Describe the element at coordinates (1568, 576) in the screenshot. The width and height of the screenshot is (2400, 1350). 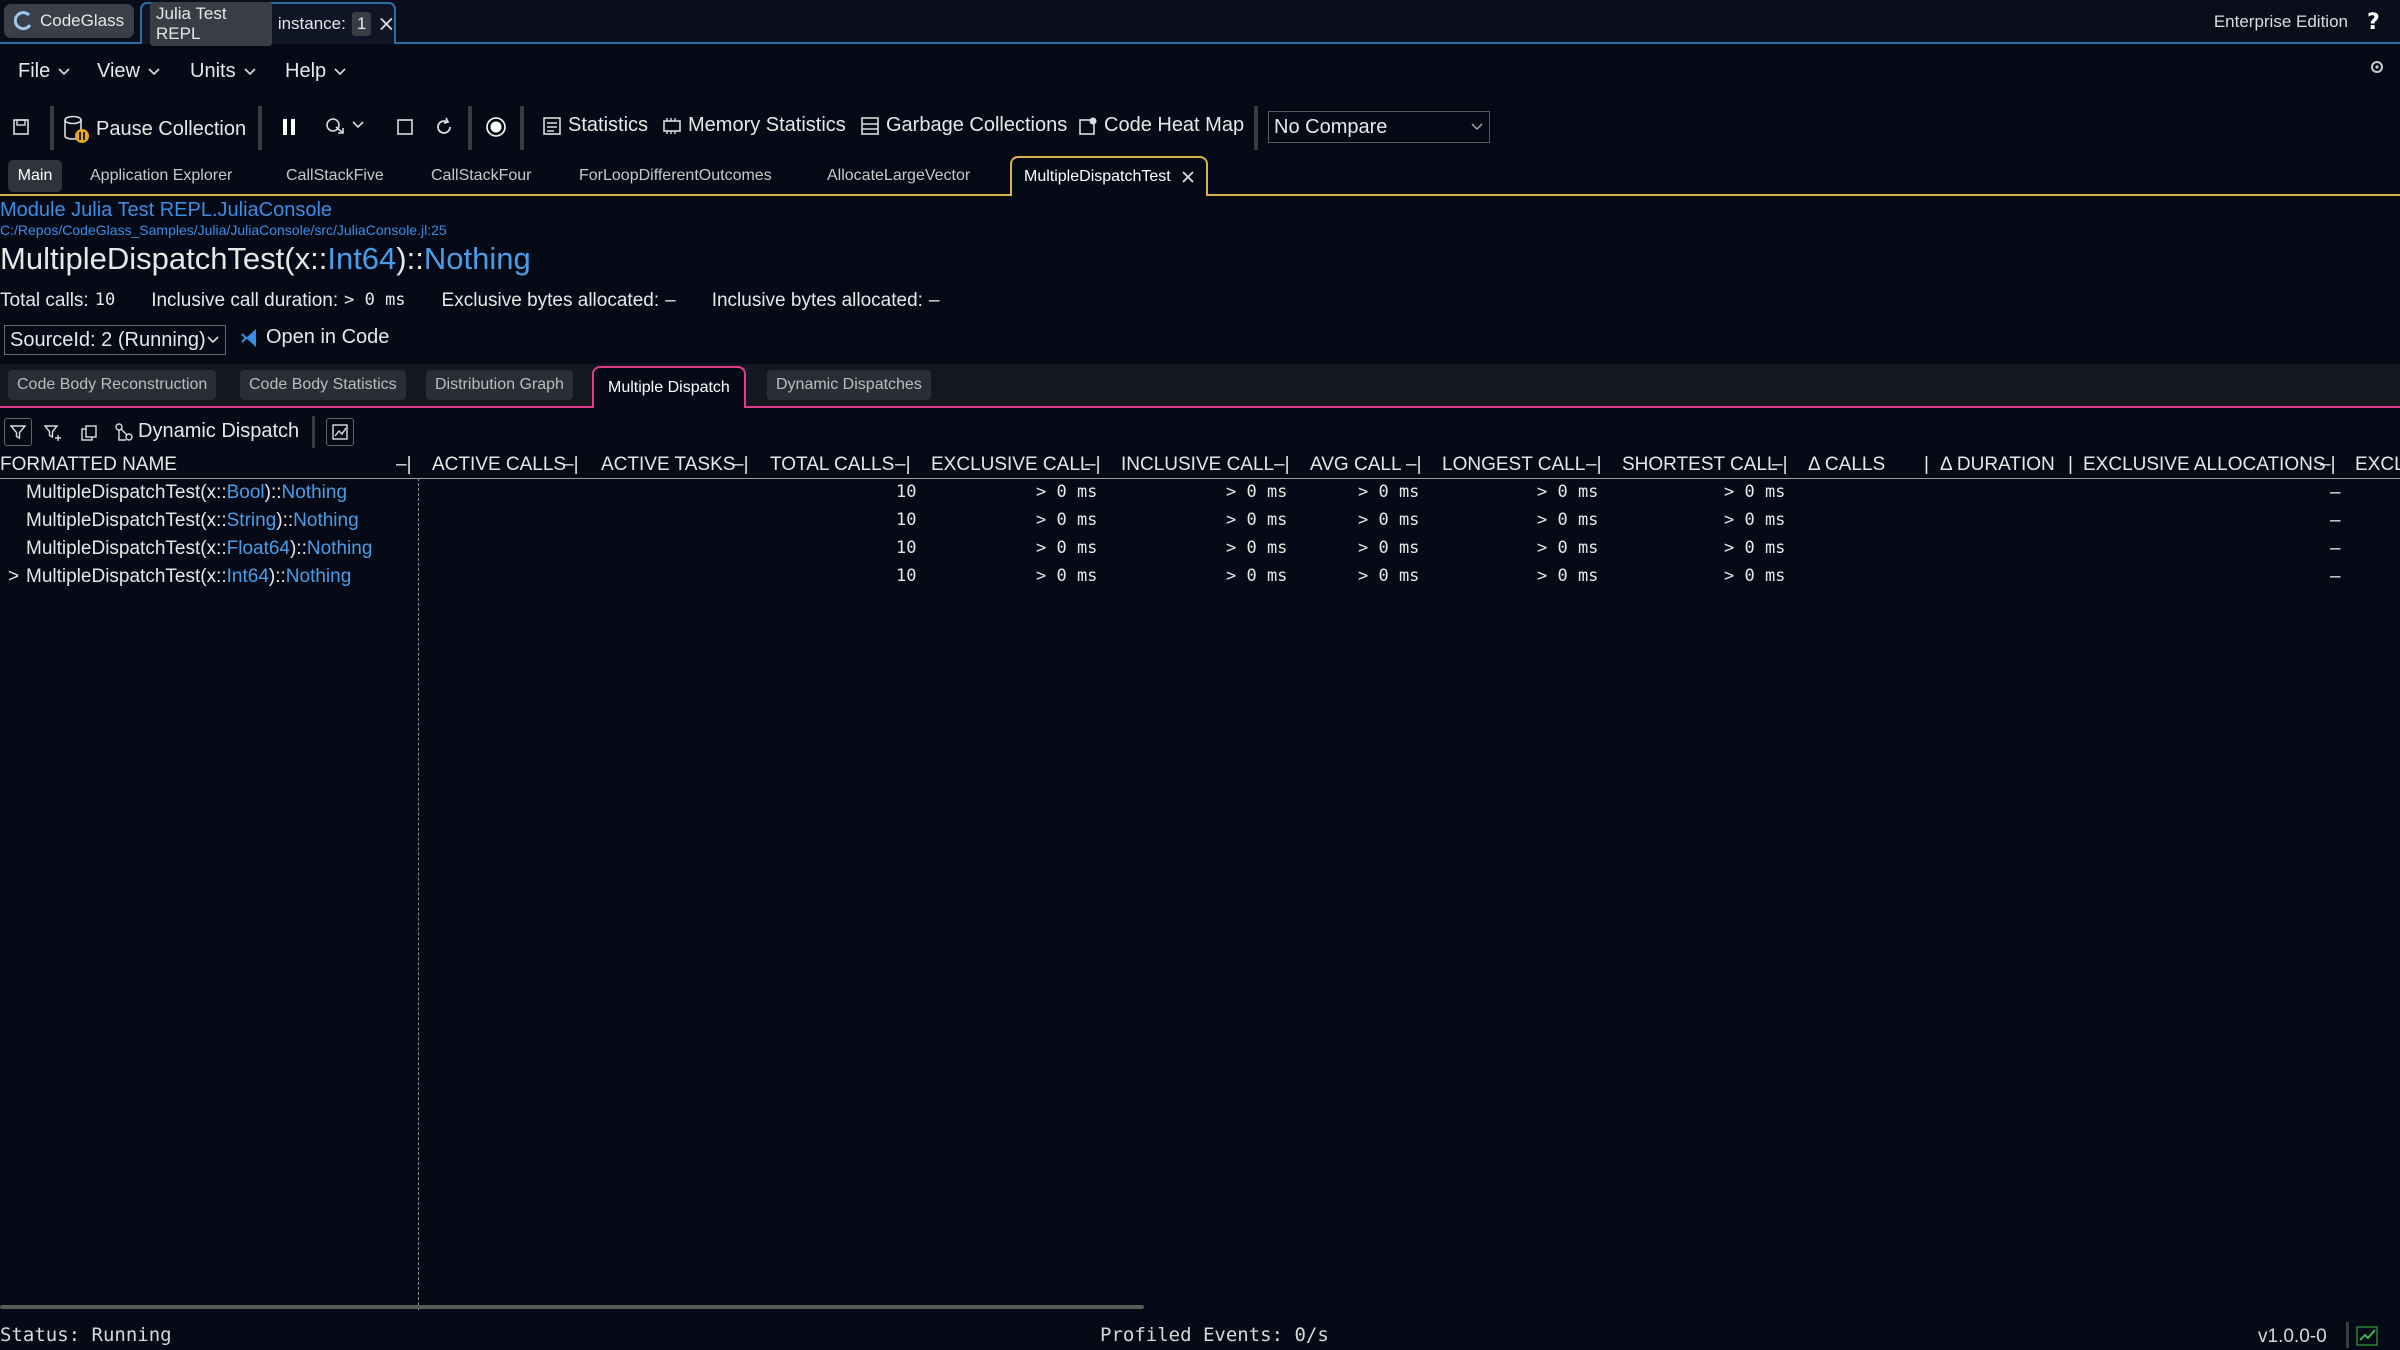
I see `row-longest-call: > 0 ms` at that location.